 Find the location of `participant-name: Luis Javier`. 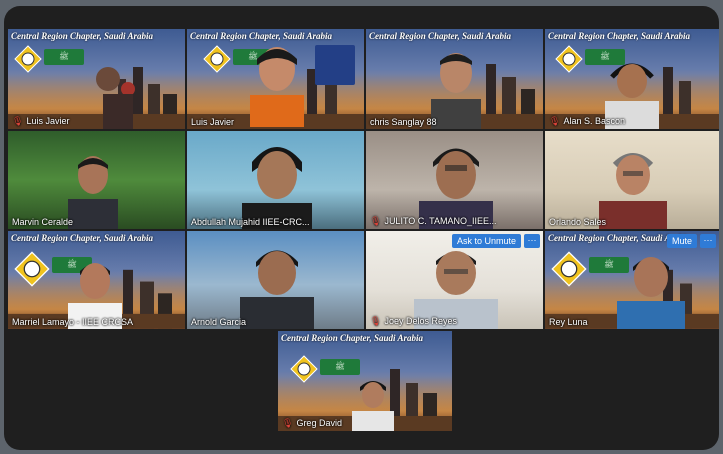

participant-name: Luis Javier is located at coordinates (213, 122).